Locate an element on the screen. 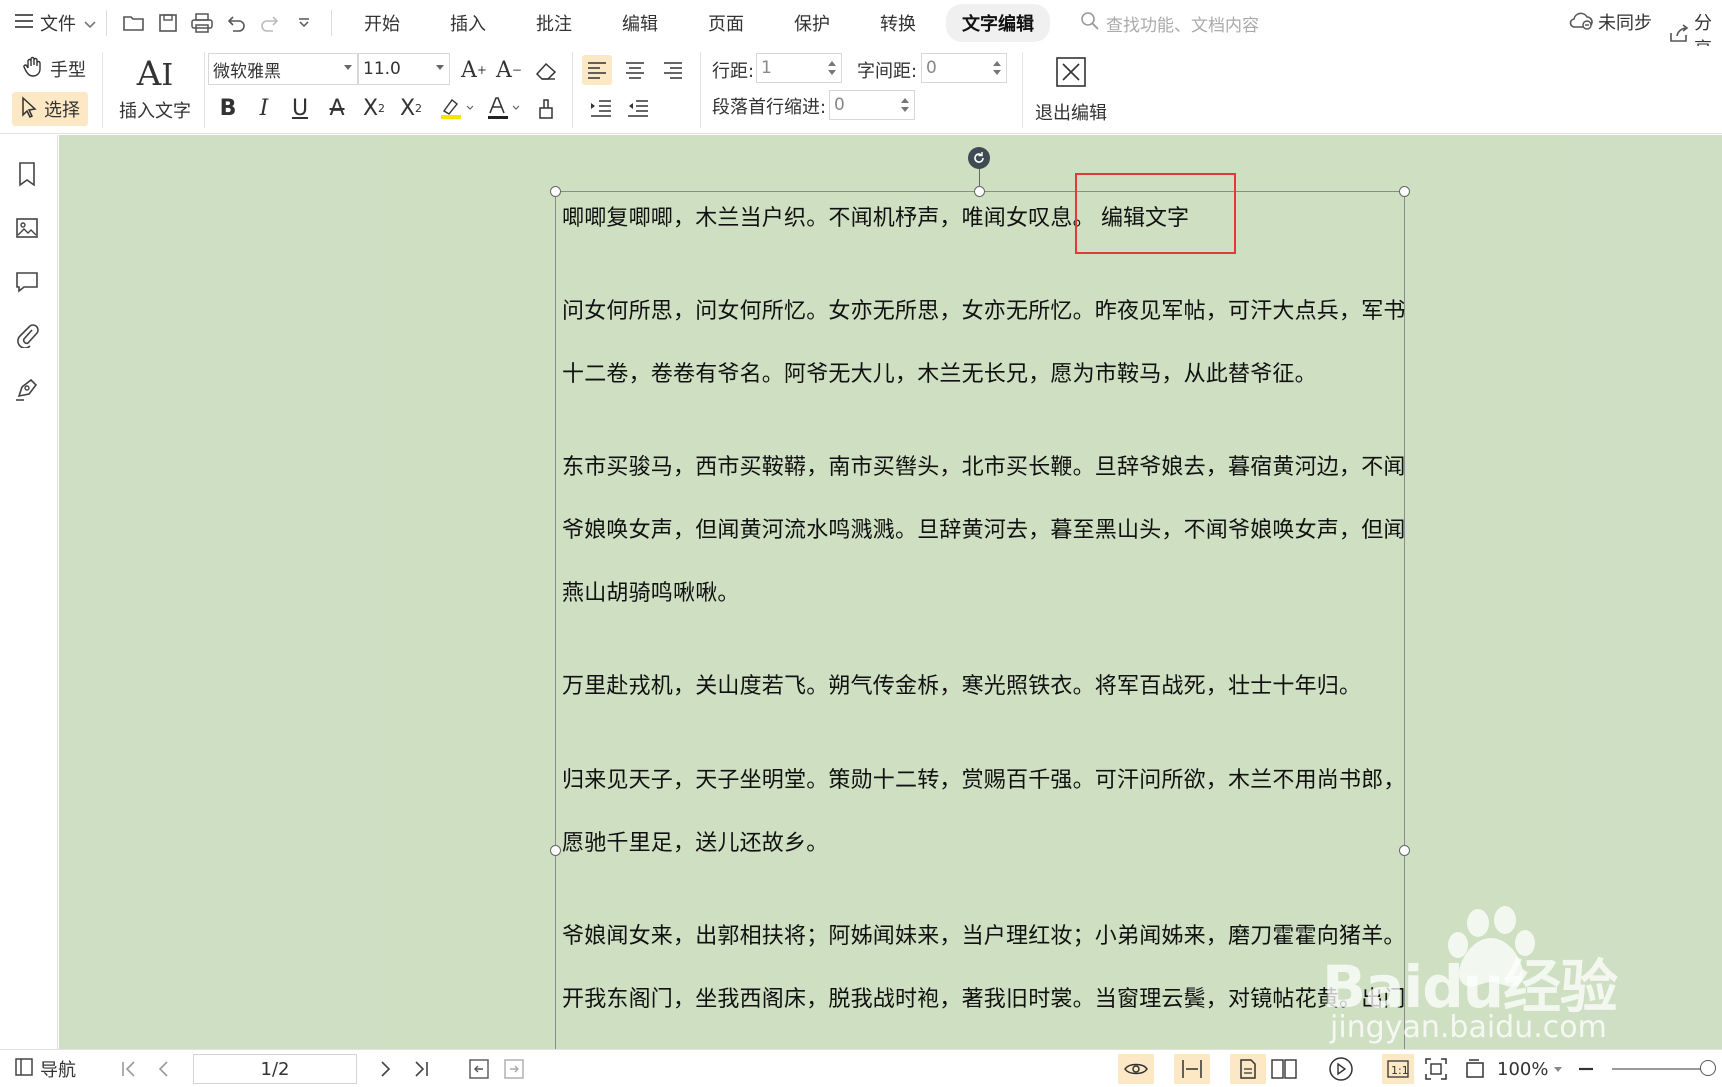  highlight-color-icon is located at coordinates (456, 108).